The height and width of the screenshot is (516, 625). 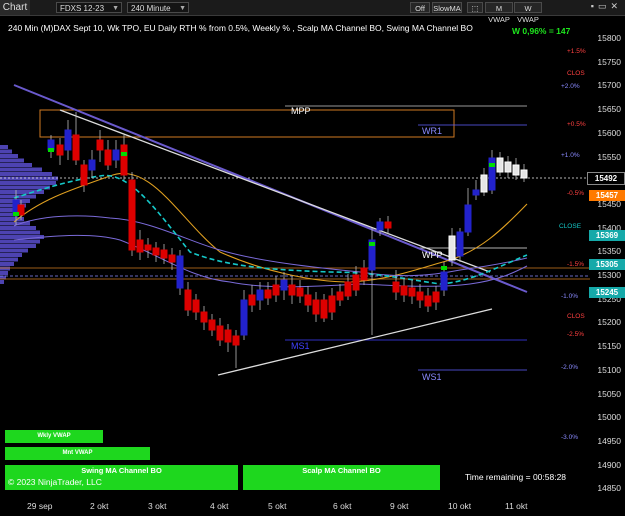 I want to click on price-box-orange: 15457, so click(x=607, y=195).